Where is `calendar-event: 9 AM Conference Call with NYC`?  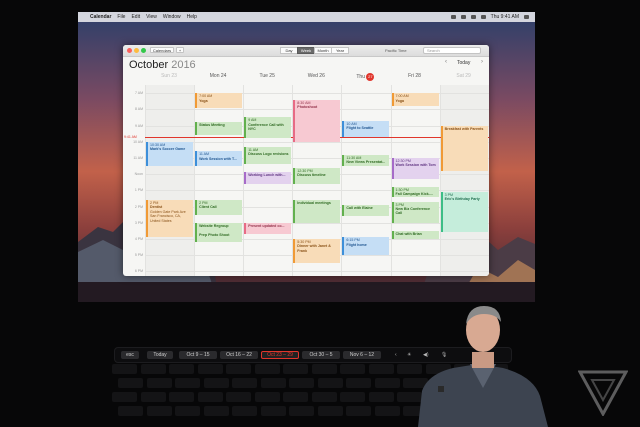
calendar-event: 9 AM Conference Call with NYC is located at coordinates (268, 128).